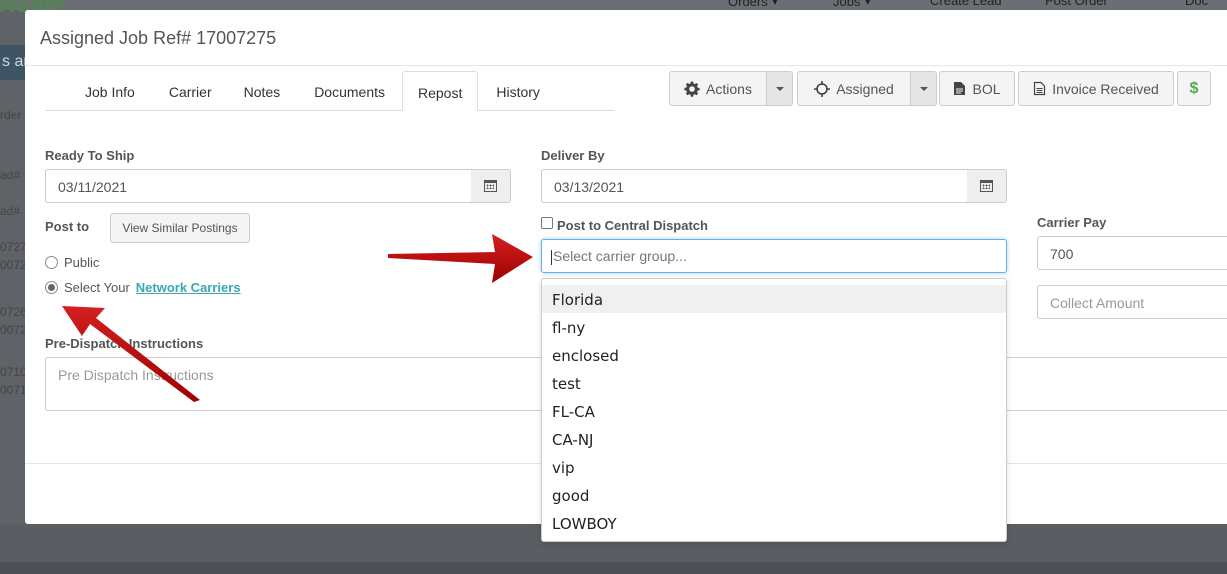 The width and height of the screenshot is (1227, 574). I want to click on gear-icon, so click(692, 89).